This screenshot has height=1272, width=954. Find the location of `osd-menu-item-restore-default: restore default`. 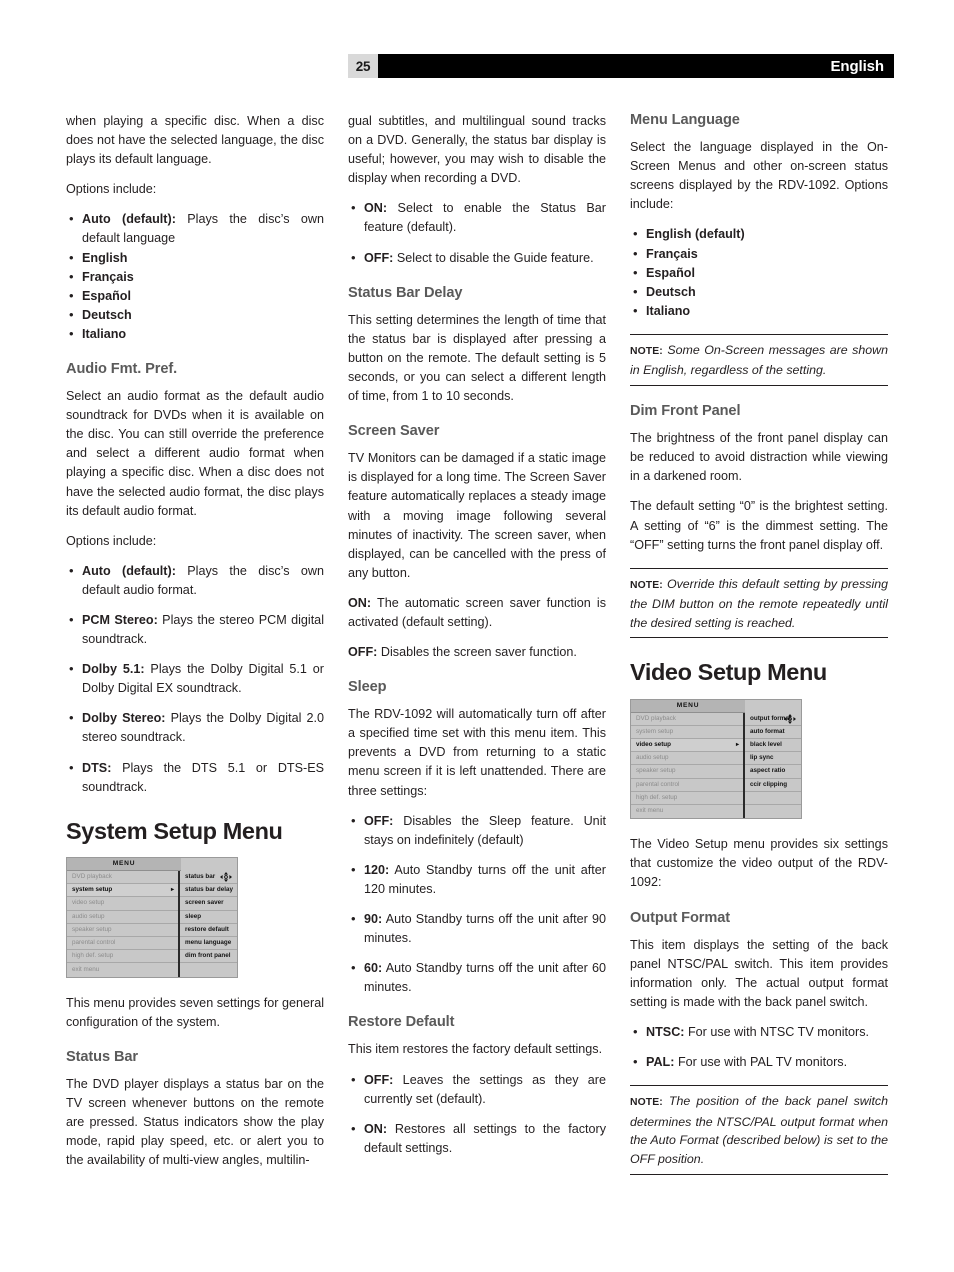

osd-menu-item-restore-default: restore default is located at coordinates (208, 930).